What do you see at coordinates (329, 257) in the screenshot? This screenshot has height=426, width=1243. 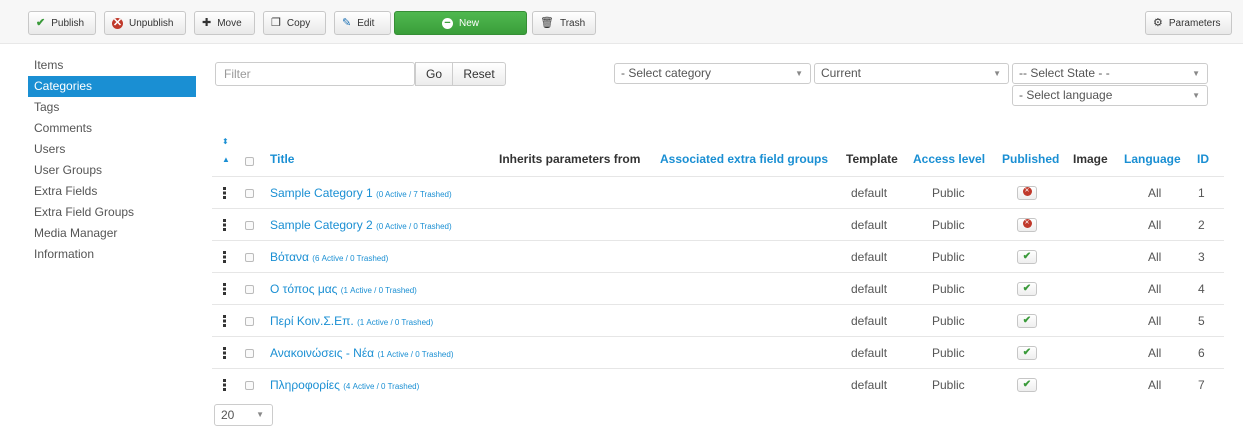 I see `category-title-link: Βότανα (6 Active / 0 Trashed)` at bounding box center [329, 257].